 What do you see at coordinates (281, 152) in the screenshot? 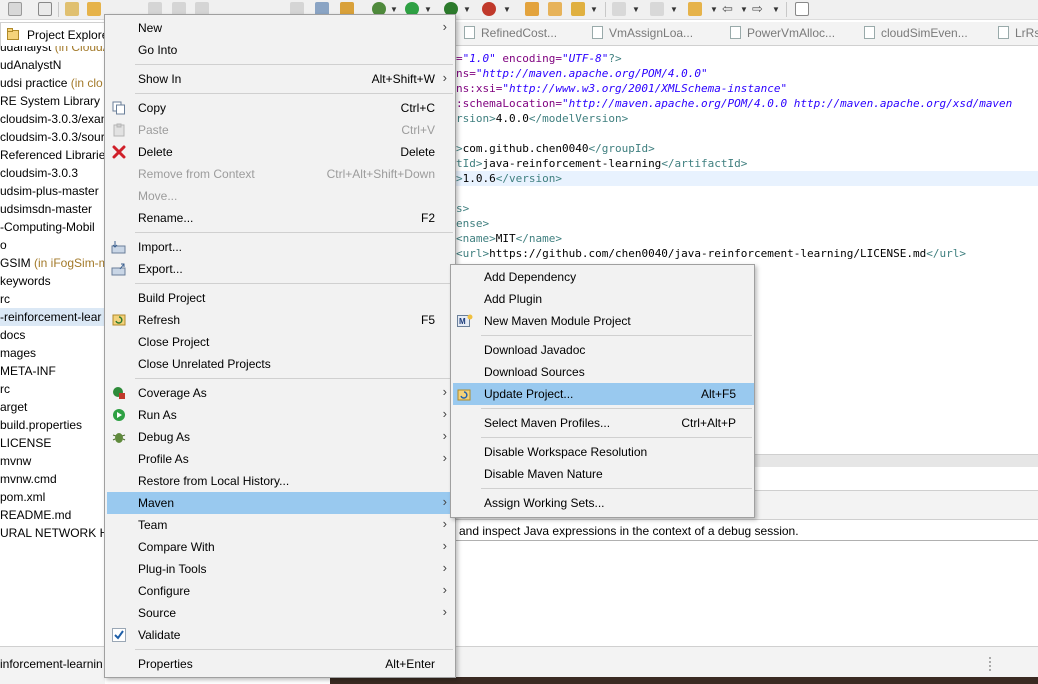
I see `menu-item-delete: Delete Delete` at bounding box center [281, 152].